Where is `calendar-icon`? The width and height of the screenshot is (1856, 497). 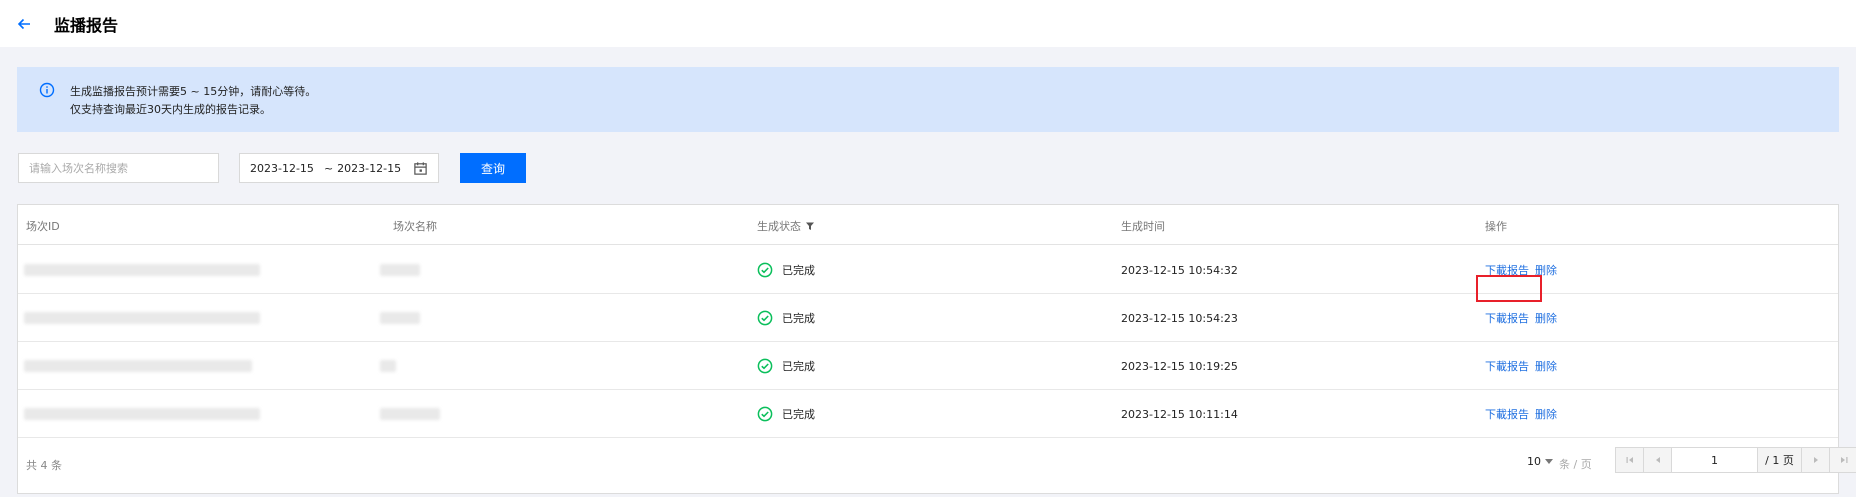 calendar-icon is located at coordinates (420, 168).